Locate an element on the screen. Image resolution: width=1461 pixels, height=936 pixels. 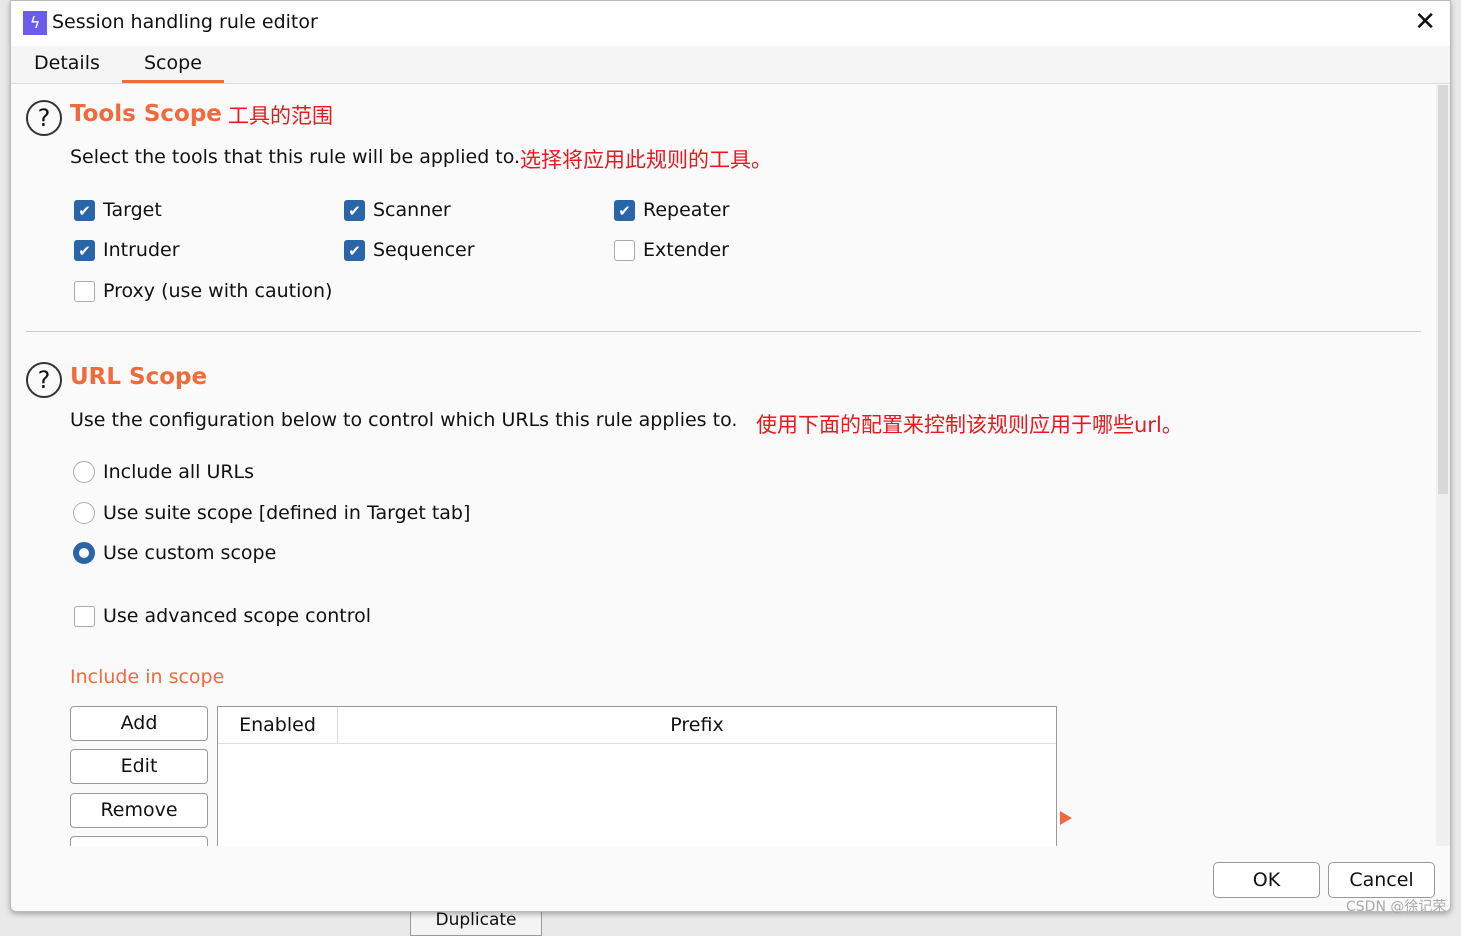
tools-scope-heading: Tools Scope is located at coordinates (146, 114).